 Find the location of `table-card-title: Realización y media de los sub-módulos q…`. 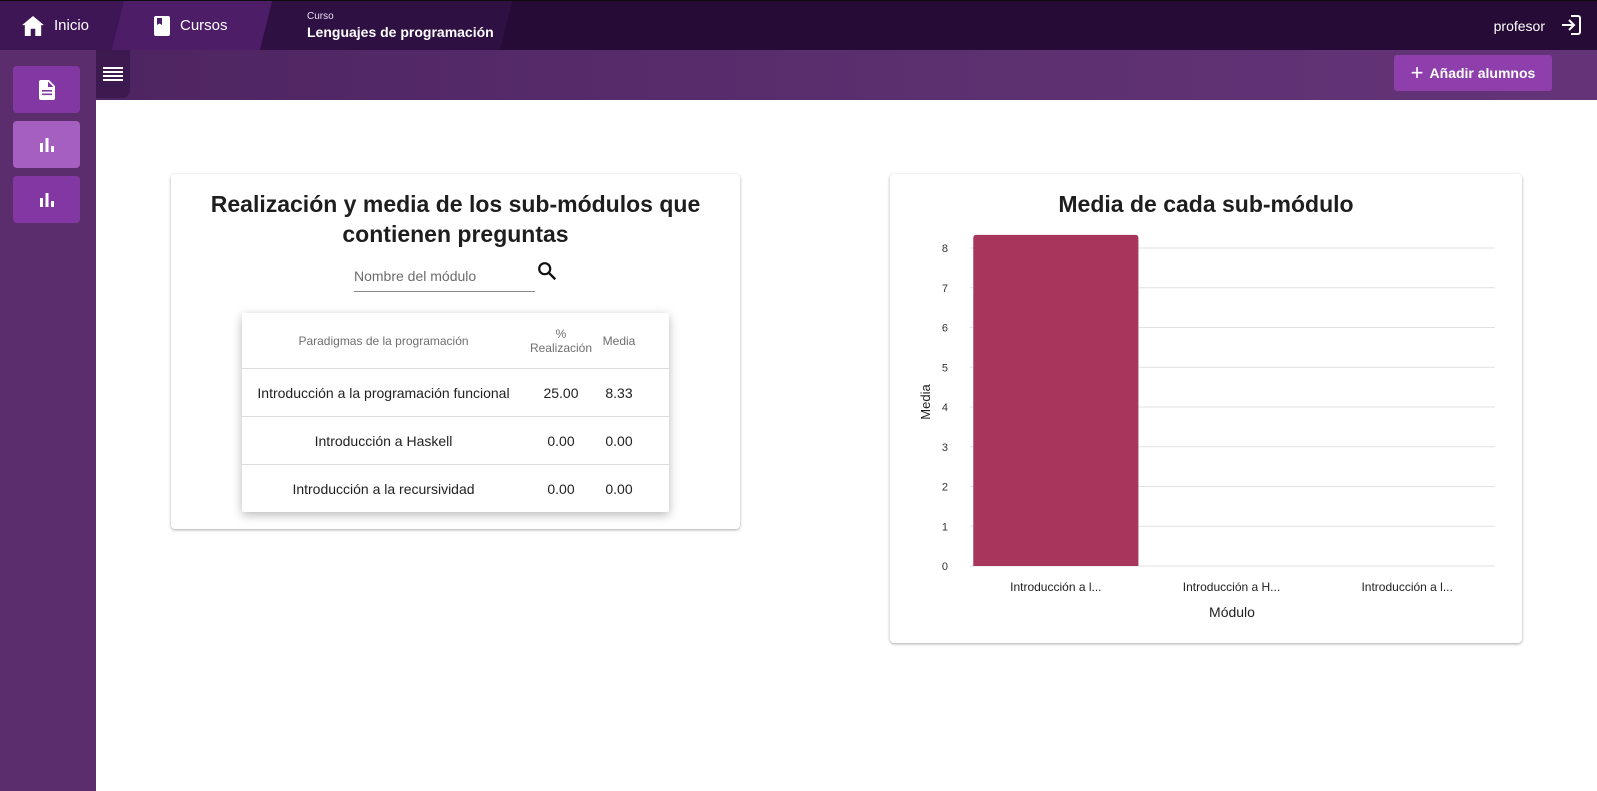

table-card-title: Realización y media de los sub-módulos q… is located at coordinates (455, 219).